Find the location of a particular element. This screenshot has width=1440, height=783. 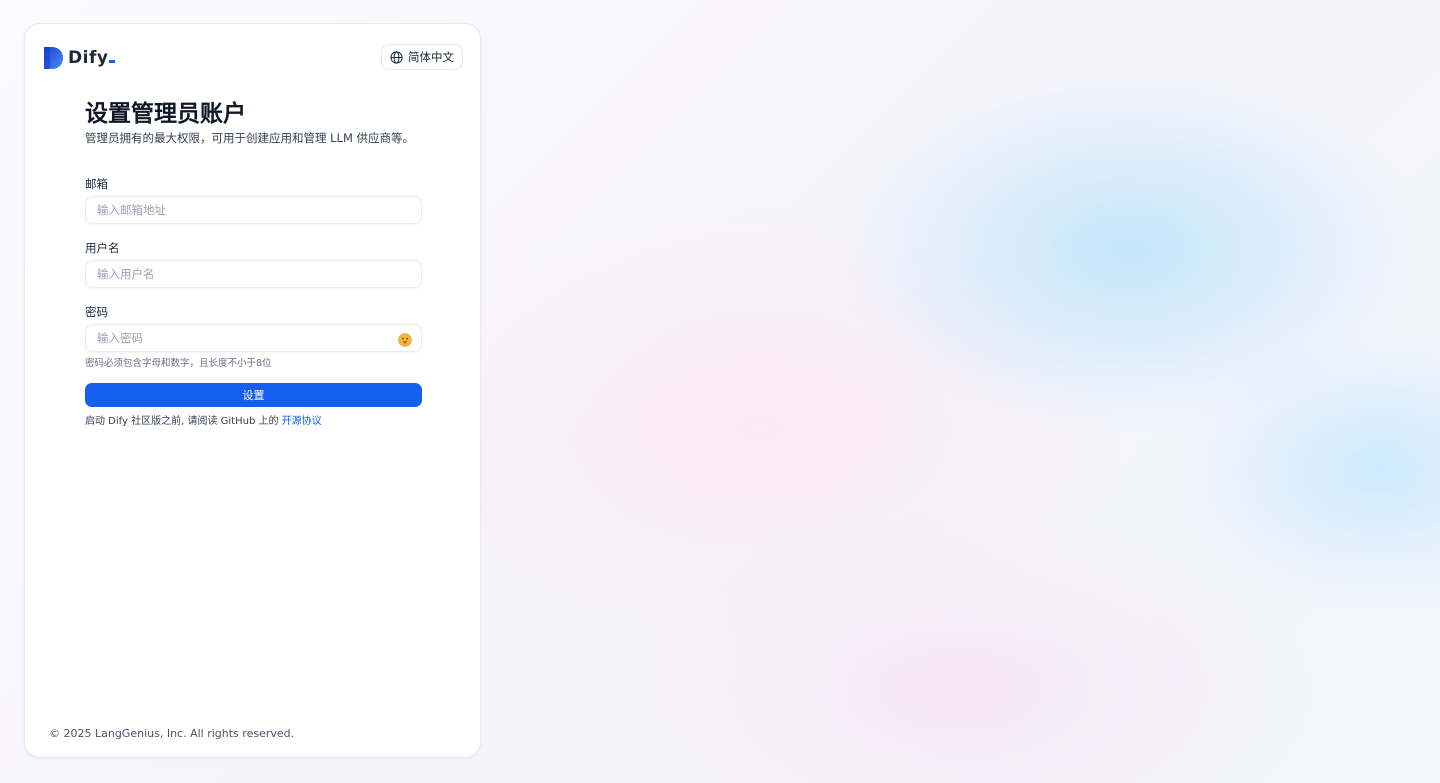

license-notice: 启动 Dify 社区版之前, 请阅读 GitHub 上的 开源协议 is located at coordinates (203, 419).